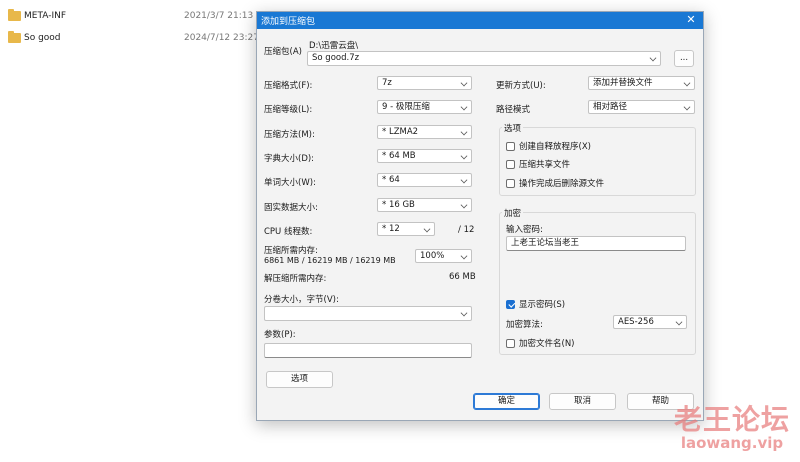 Image resolution: width=800 pixels, height=462 pixels. What do you see at coordinates (219, 16) in the screenshot?
I see `file-date: 2021/3/7 21:13` at bounding box center [219, 16].